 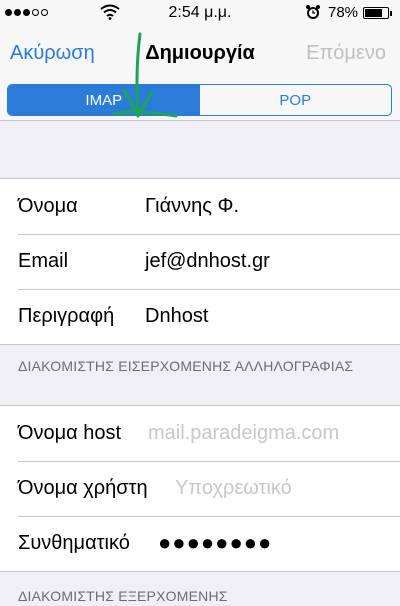 I want to click on description-row: Περιγραφή Dnhost, so click(x=200, y=316).